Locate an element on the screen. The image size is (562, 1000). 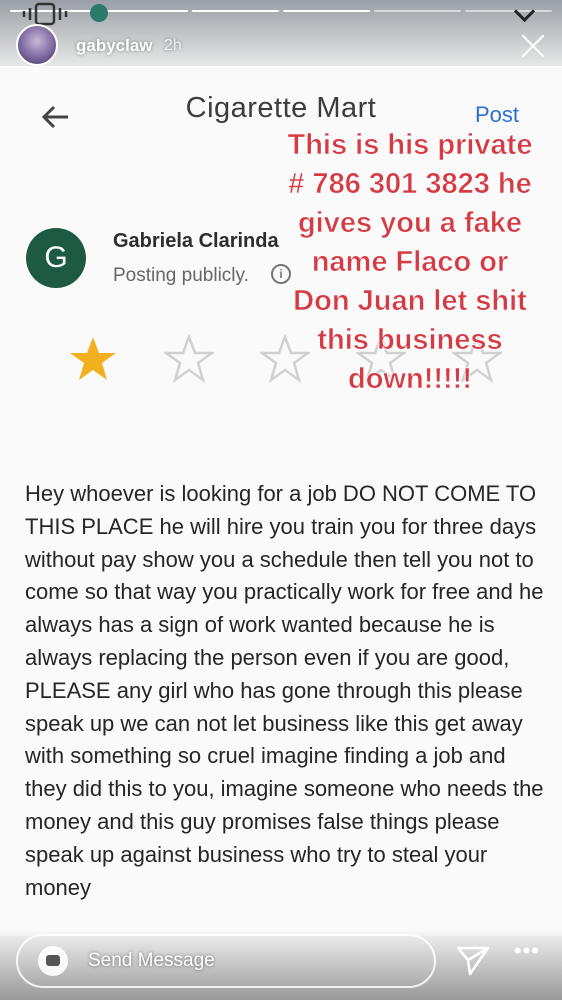
camera-icon is located at coordinates (53, 961).